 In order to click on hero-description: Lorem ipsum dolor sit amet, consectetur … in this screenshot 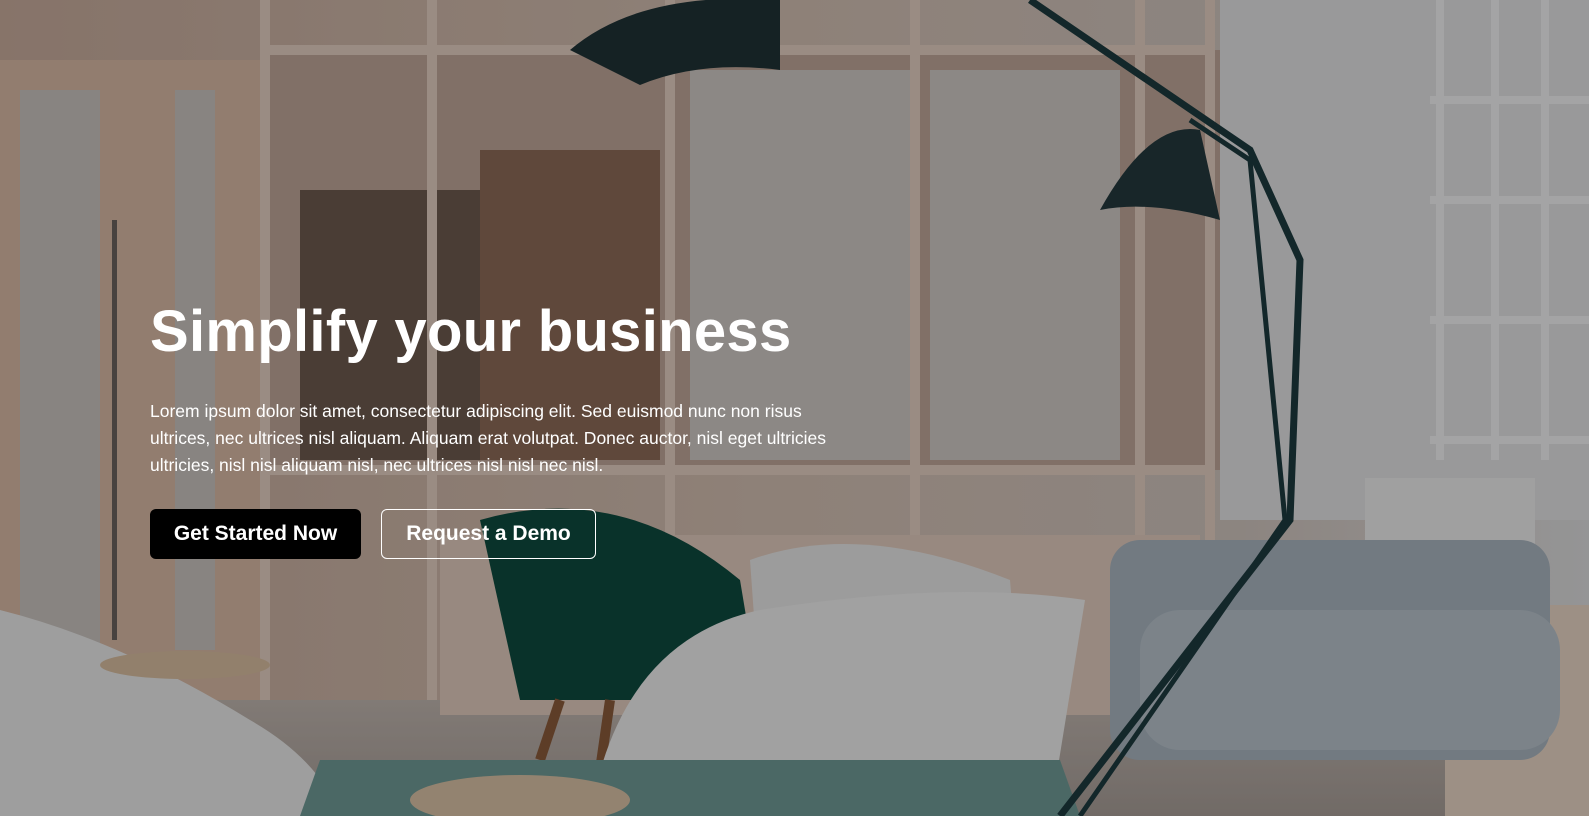, I will do `click(488, 438)`.